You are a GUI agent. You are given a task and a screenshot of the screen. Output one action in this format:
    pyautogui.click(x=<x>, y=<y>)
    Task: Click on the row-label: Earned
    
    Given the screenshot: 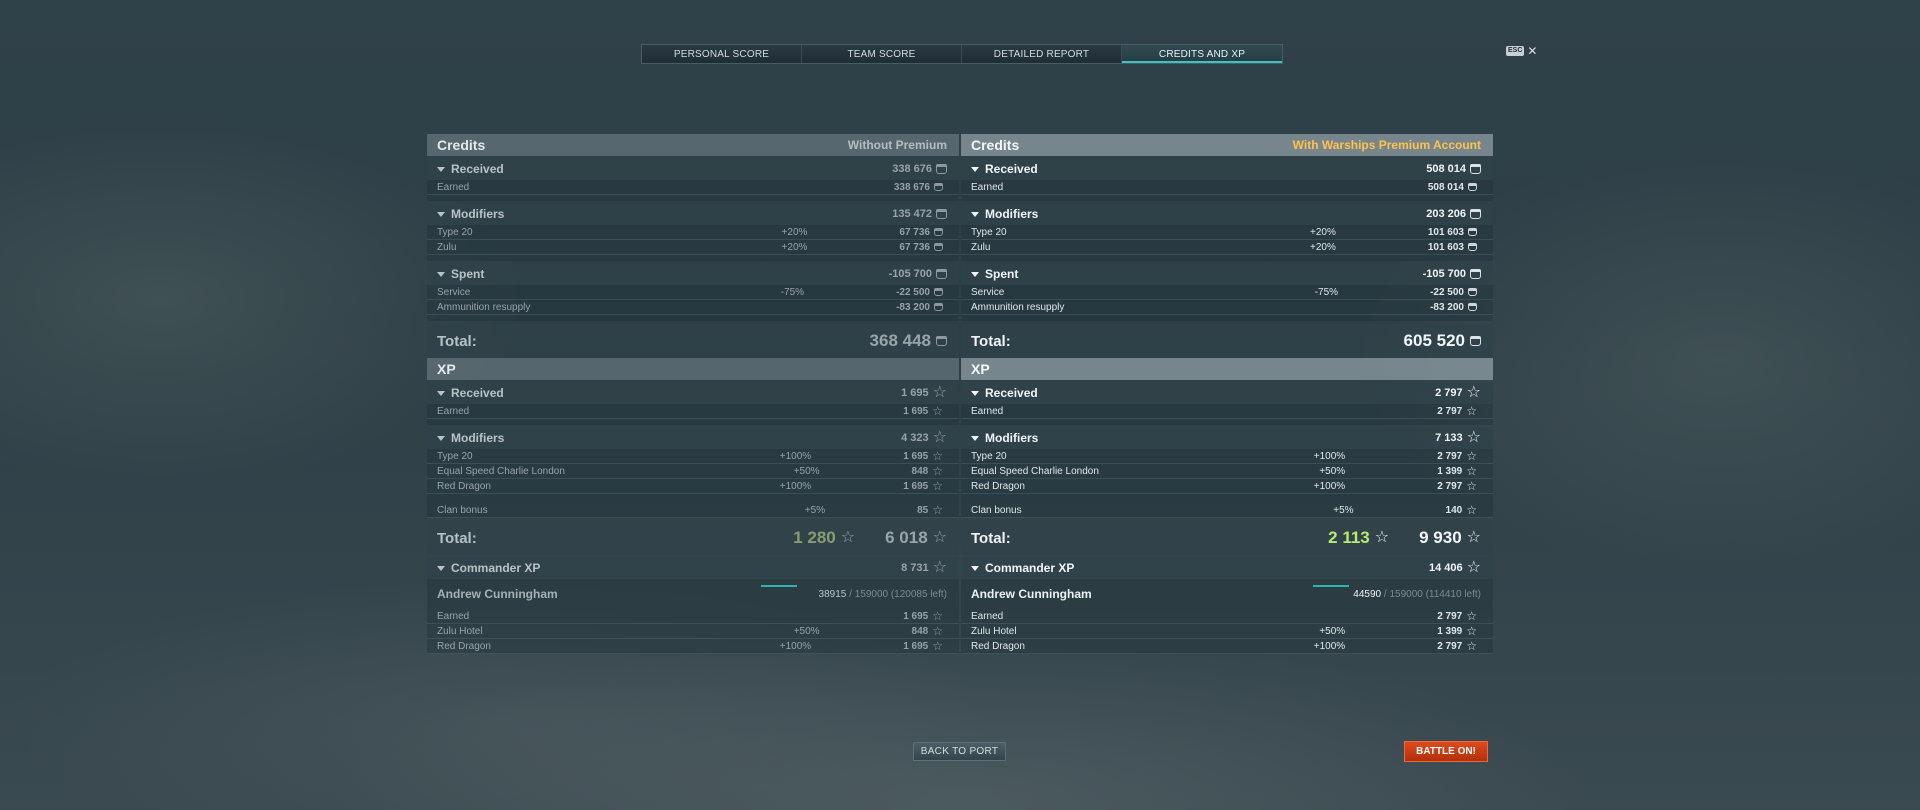 What is the action you would take?
    pyautogui.click(x=453, y=187)
    